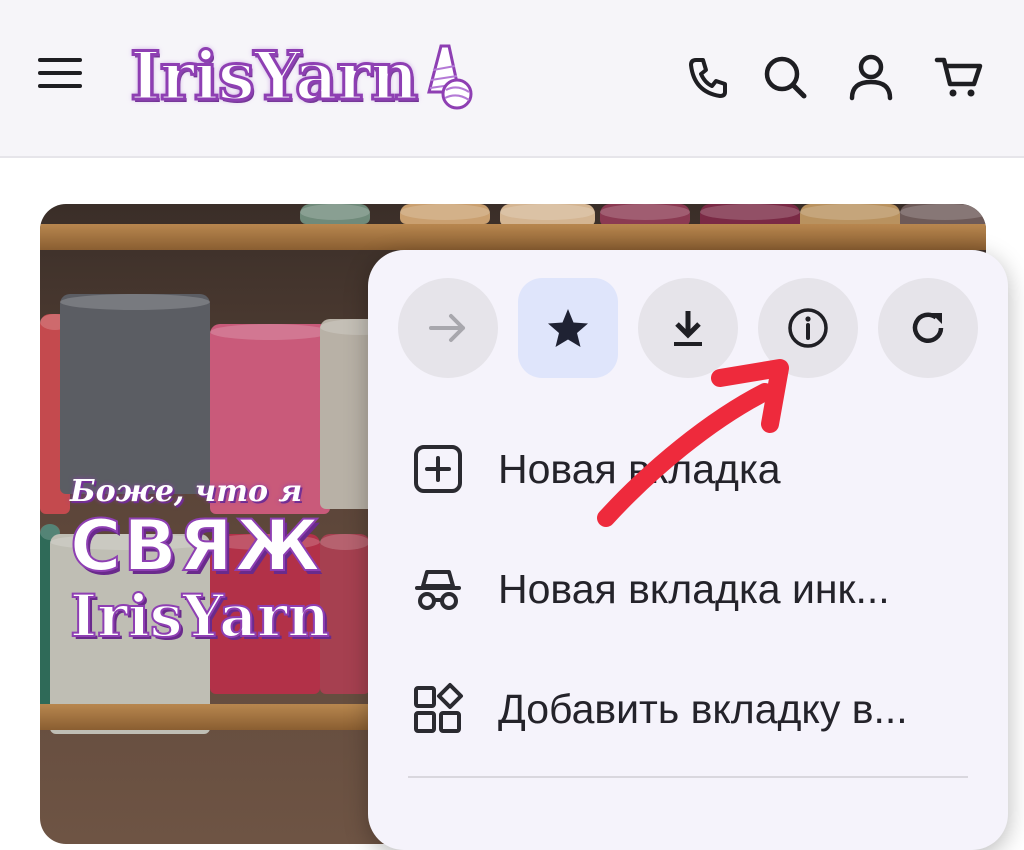 The image size is (1024, 850). I want to click on reload-icon, so click(928, 327).